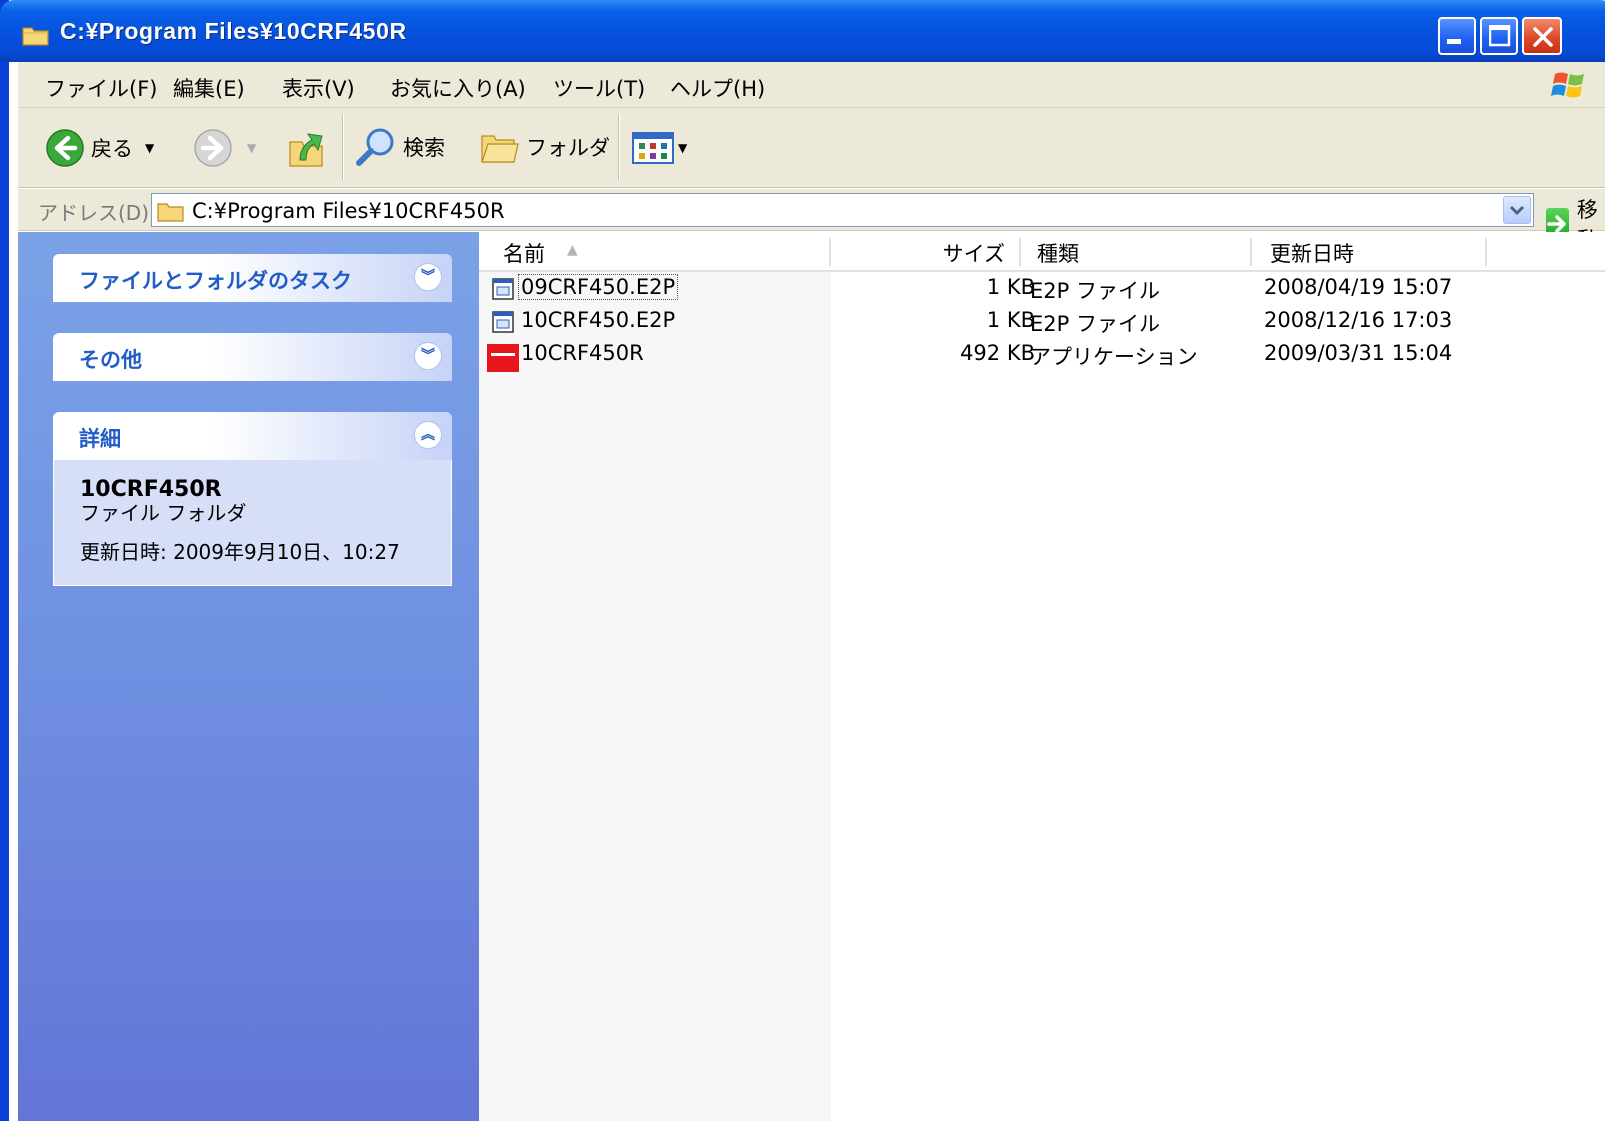  What do you see at coordinates (240, 552) in the screenshot?
I see `details-modified: 更新日時: 2009年9月10日、10:27` at bounding box center [240, 552].